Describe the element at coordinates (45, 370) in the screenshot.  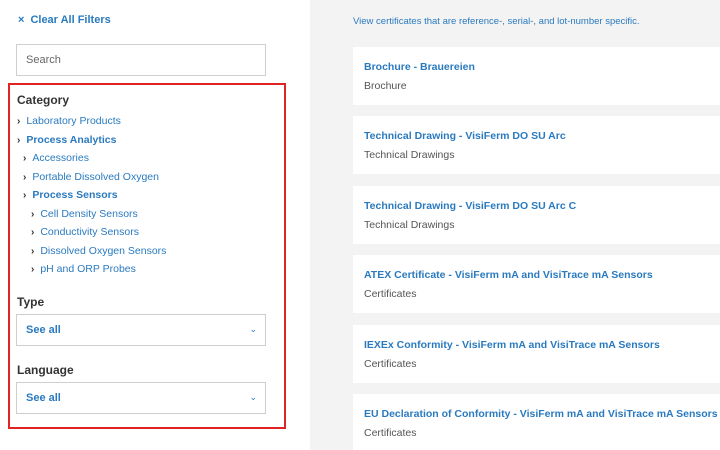
I see `language-heading: Language` at that location.